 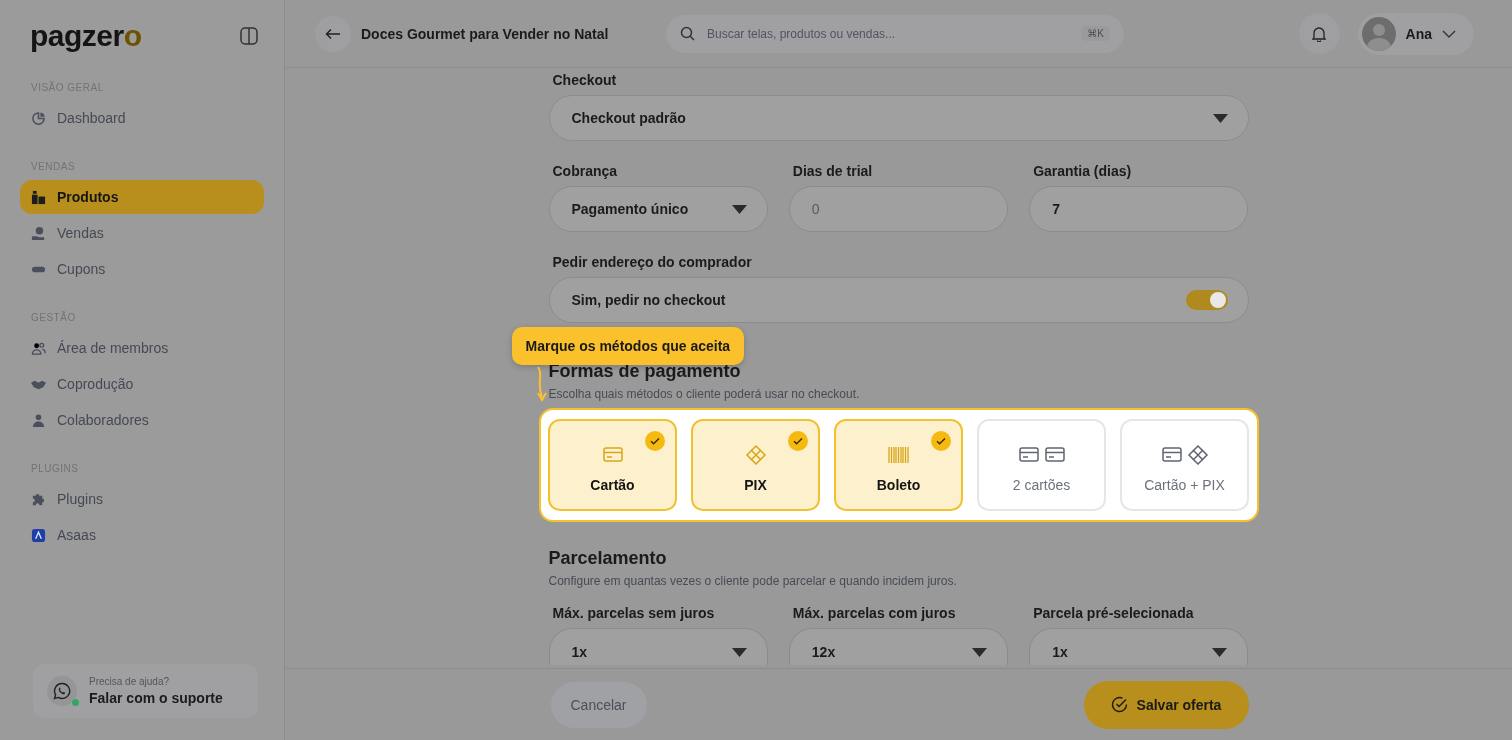 I want to click on support-caption: Precisa de ajuda?, so click(x=129, y=681).